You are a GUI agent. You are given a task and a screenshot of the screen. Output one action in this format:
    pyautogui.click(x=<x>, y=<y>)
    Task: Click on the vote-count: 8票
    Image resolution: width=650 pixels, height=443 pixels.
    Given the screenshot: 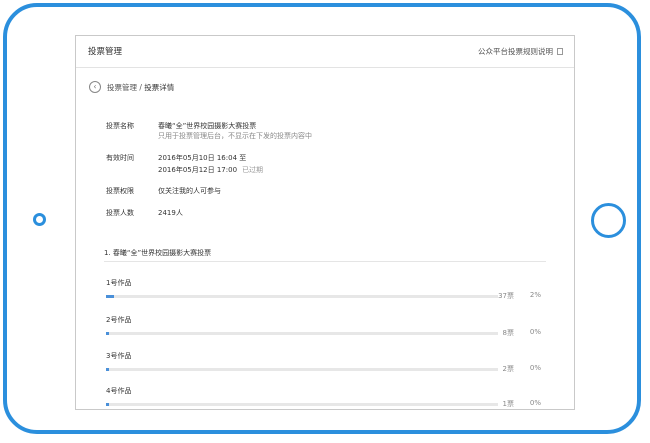 What is the action you would take?
    pyautogui.click(x=508, y=333)
    